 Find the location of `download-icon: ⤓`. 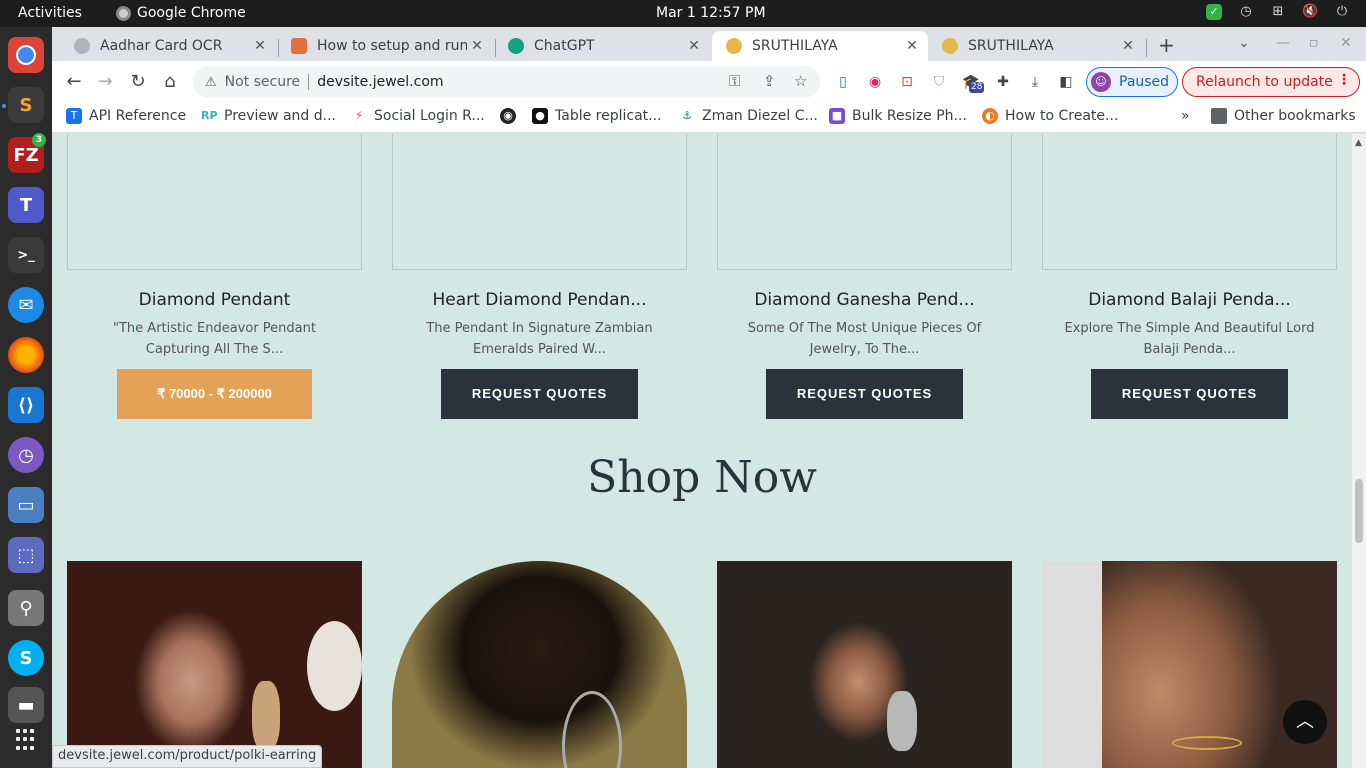

download-icon: ⤓ is located at coordinates (1035, 82).